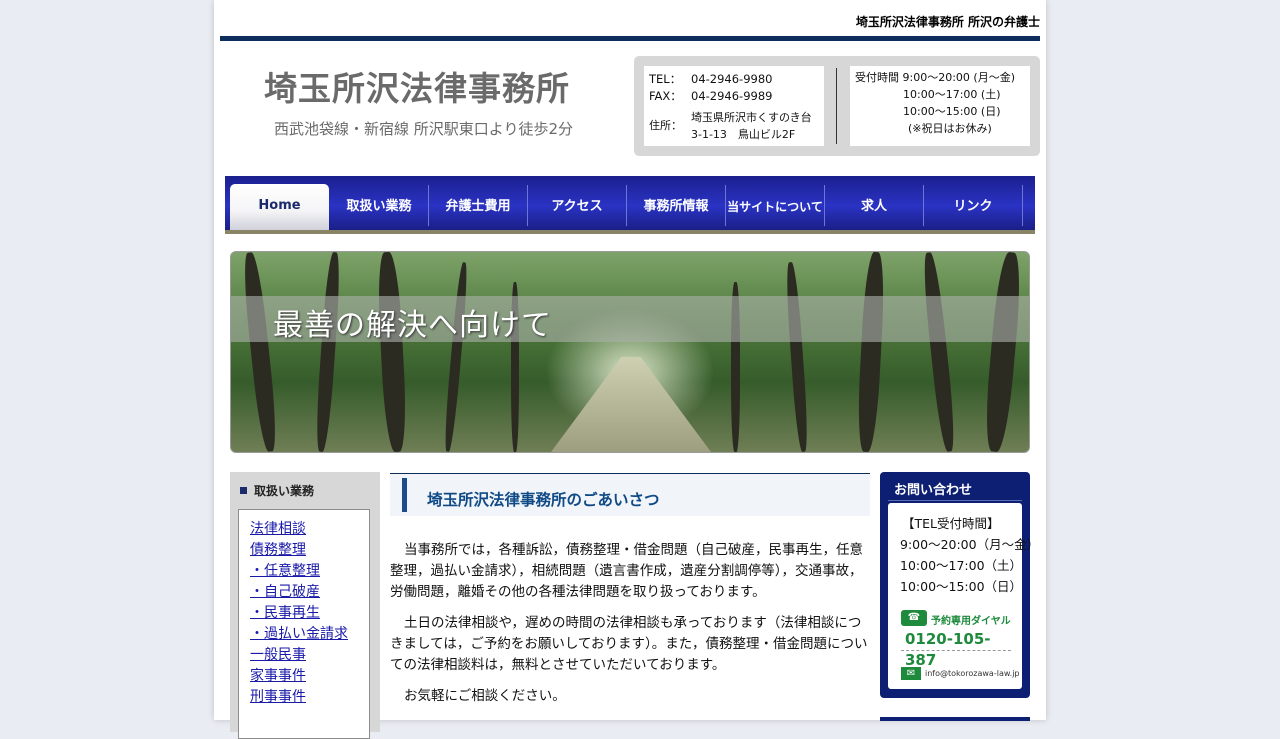  Describe the element at coordinates (751, 117) in the screenshot. I see `address-line1: 埼玉県所沢市くすのき台` at that location.